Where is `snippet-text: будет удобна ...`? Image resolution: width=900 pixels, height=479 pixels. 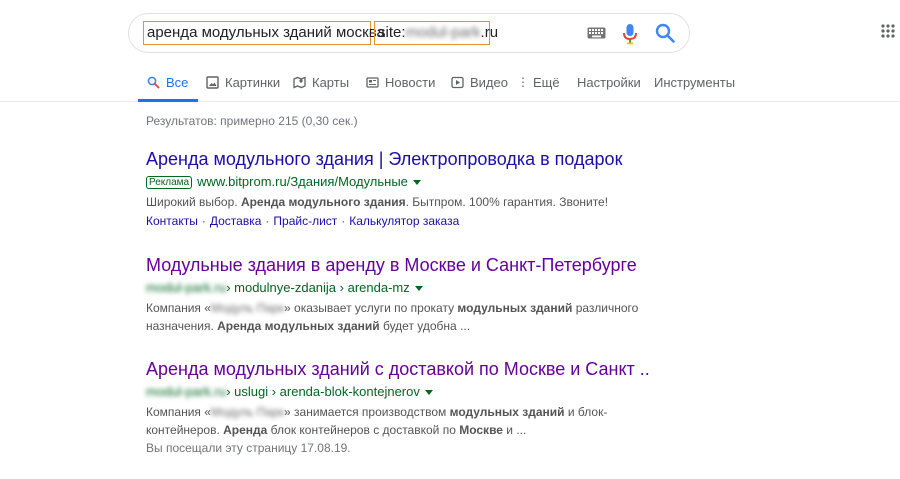
snippet-text: будет удобна ... is located at coordinates (425, 326).